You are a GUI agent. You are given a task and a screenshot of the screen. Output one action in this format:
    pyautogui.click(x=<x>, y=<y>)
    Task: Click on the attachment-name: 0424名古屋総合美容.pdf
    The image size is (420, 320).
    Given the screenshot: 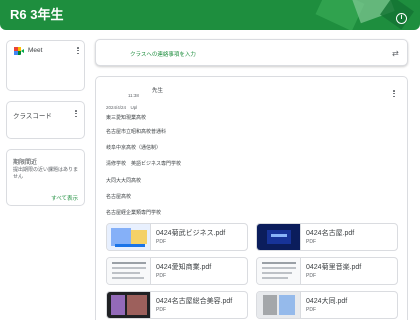 What is the action you would take?
    pyautogui.click(x=194, y=301)
    